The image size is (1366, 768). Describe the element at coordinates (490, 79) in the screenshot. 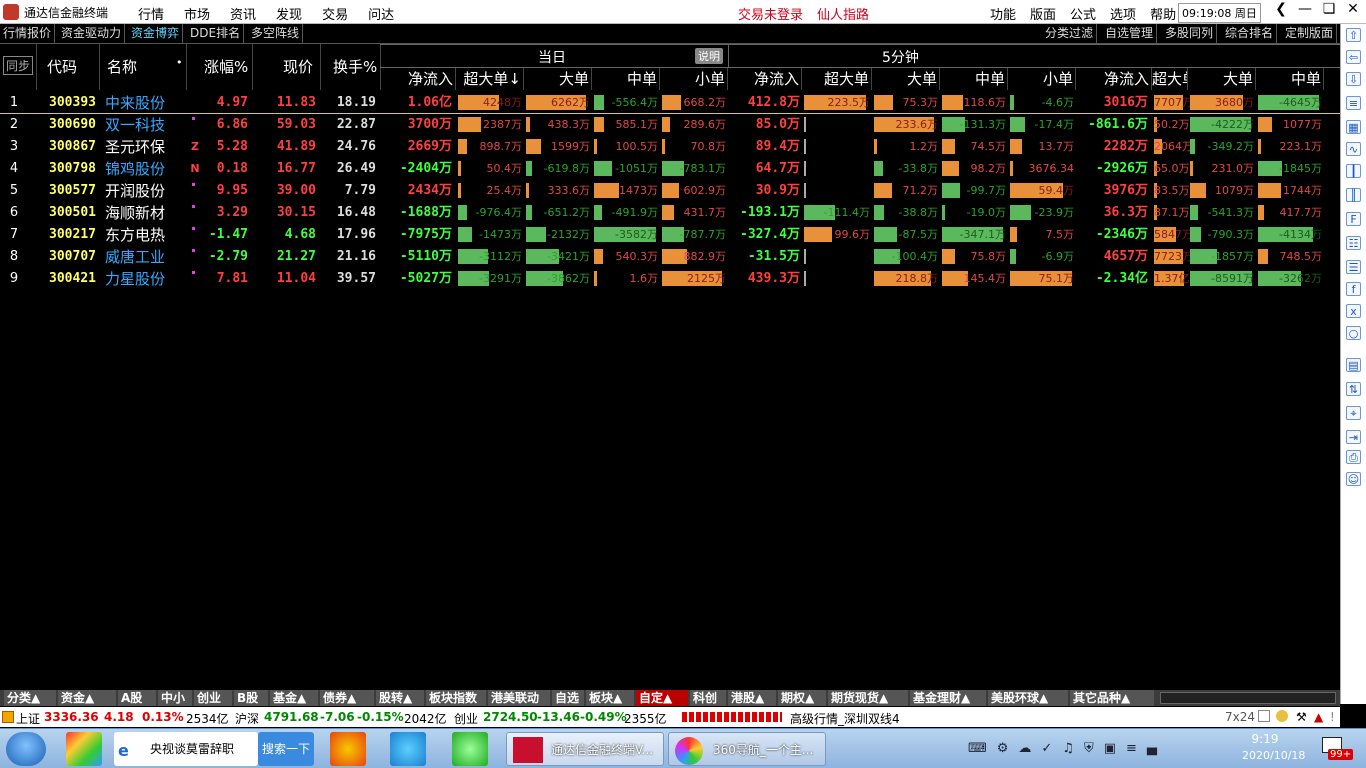

I see `sub-day-xl: 超大单↓` at that location.